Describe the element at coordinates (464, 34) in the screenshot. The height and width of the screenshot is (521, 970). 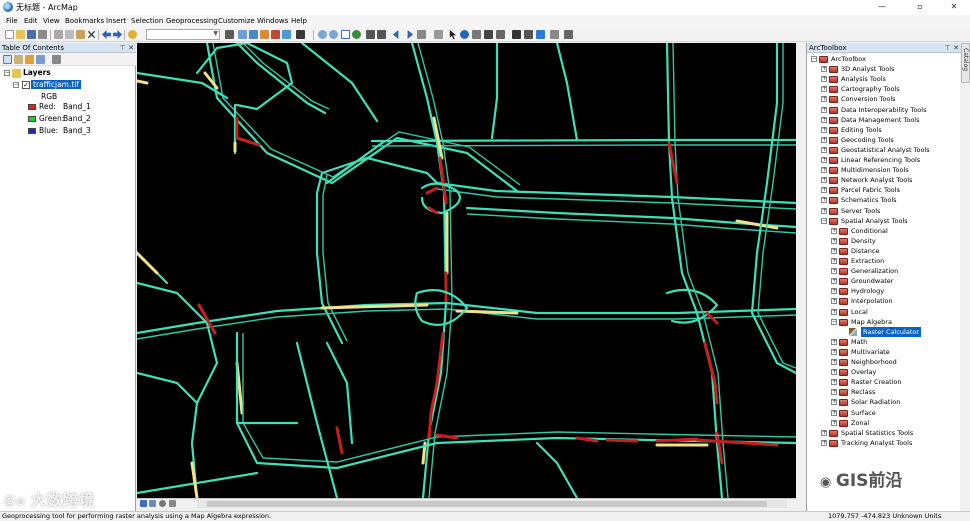
I see `identify-icon` at that location.